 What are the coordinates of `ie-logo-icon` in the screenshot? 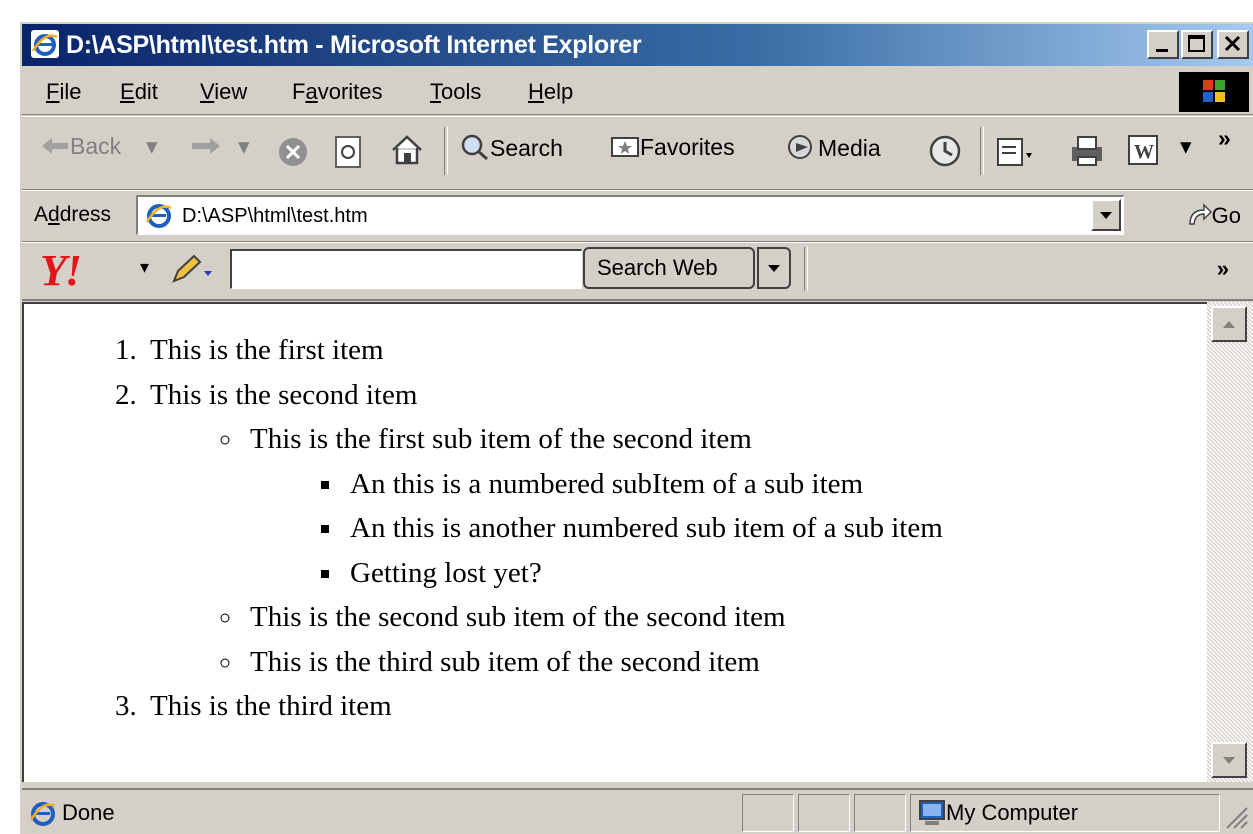 It's located at (45, 44).